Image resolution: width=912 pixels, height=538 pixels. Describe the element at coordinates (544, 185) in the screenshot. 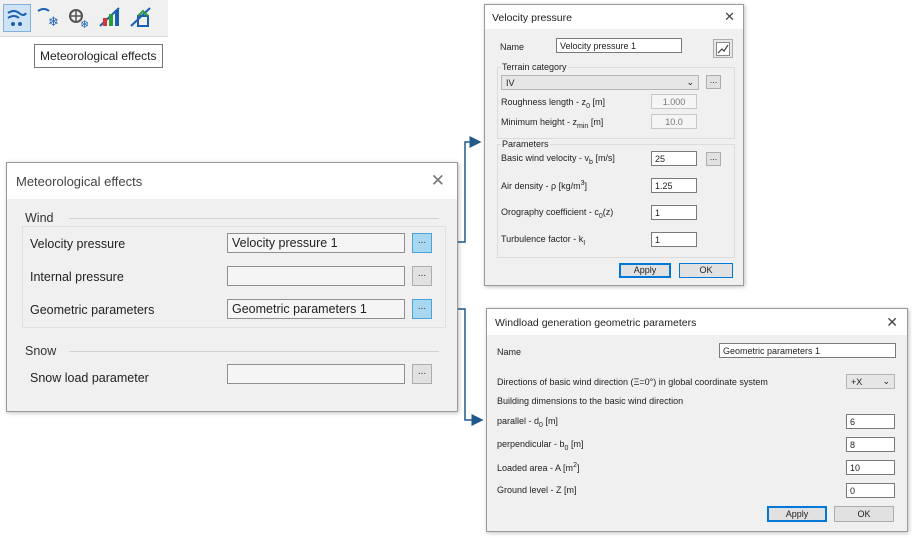

I see `air-density-label: Air density - ρ [kg/m3]` at that location.